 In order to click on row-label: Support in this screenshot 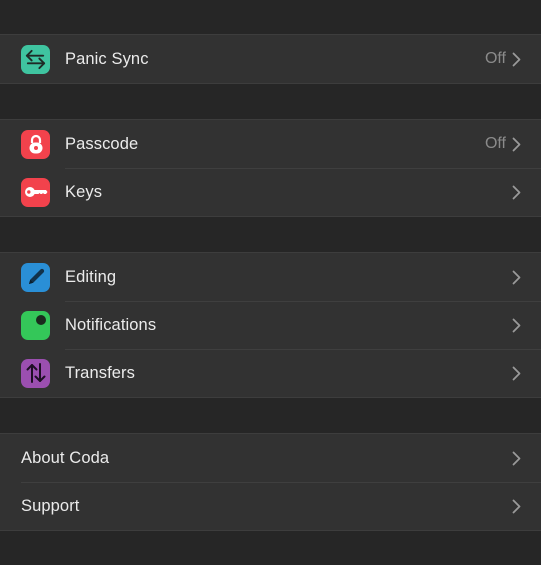, I will do `click(50, 505)`.